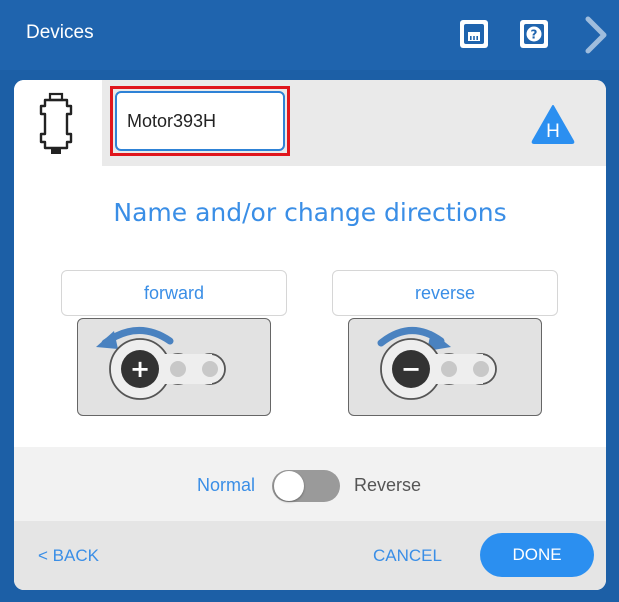 This screenshot has width=619, height=602. Describe the element at coordinates (537, 555) in the screenshot. I see `done-button: DONE` at that location.